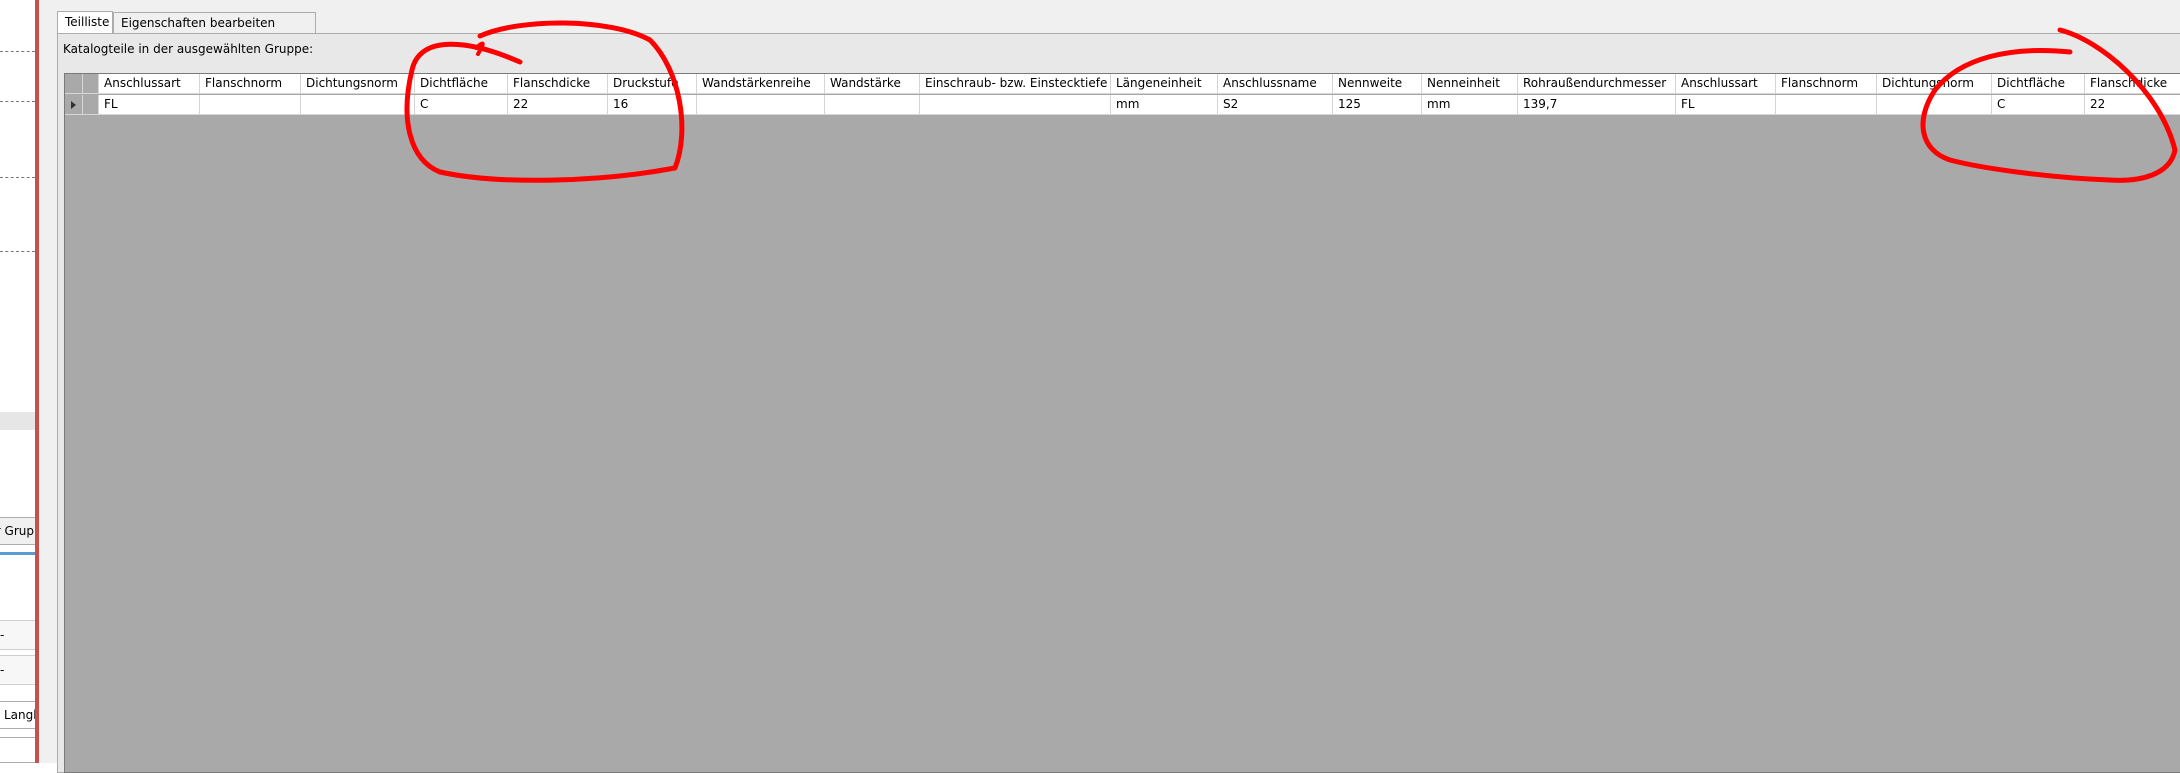 This screenshot has height=773, width=2180. I want to click on tab-label: Teilliste, so click(87, 22).